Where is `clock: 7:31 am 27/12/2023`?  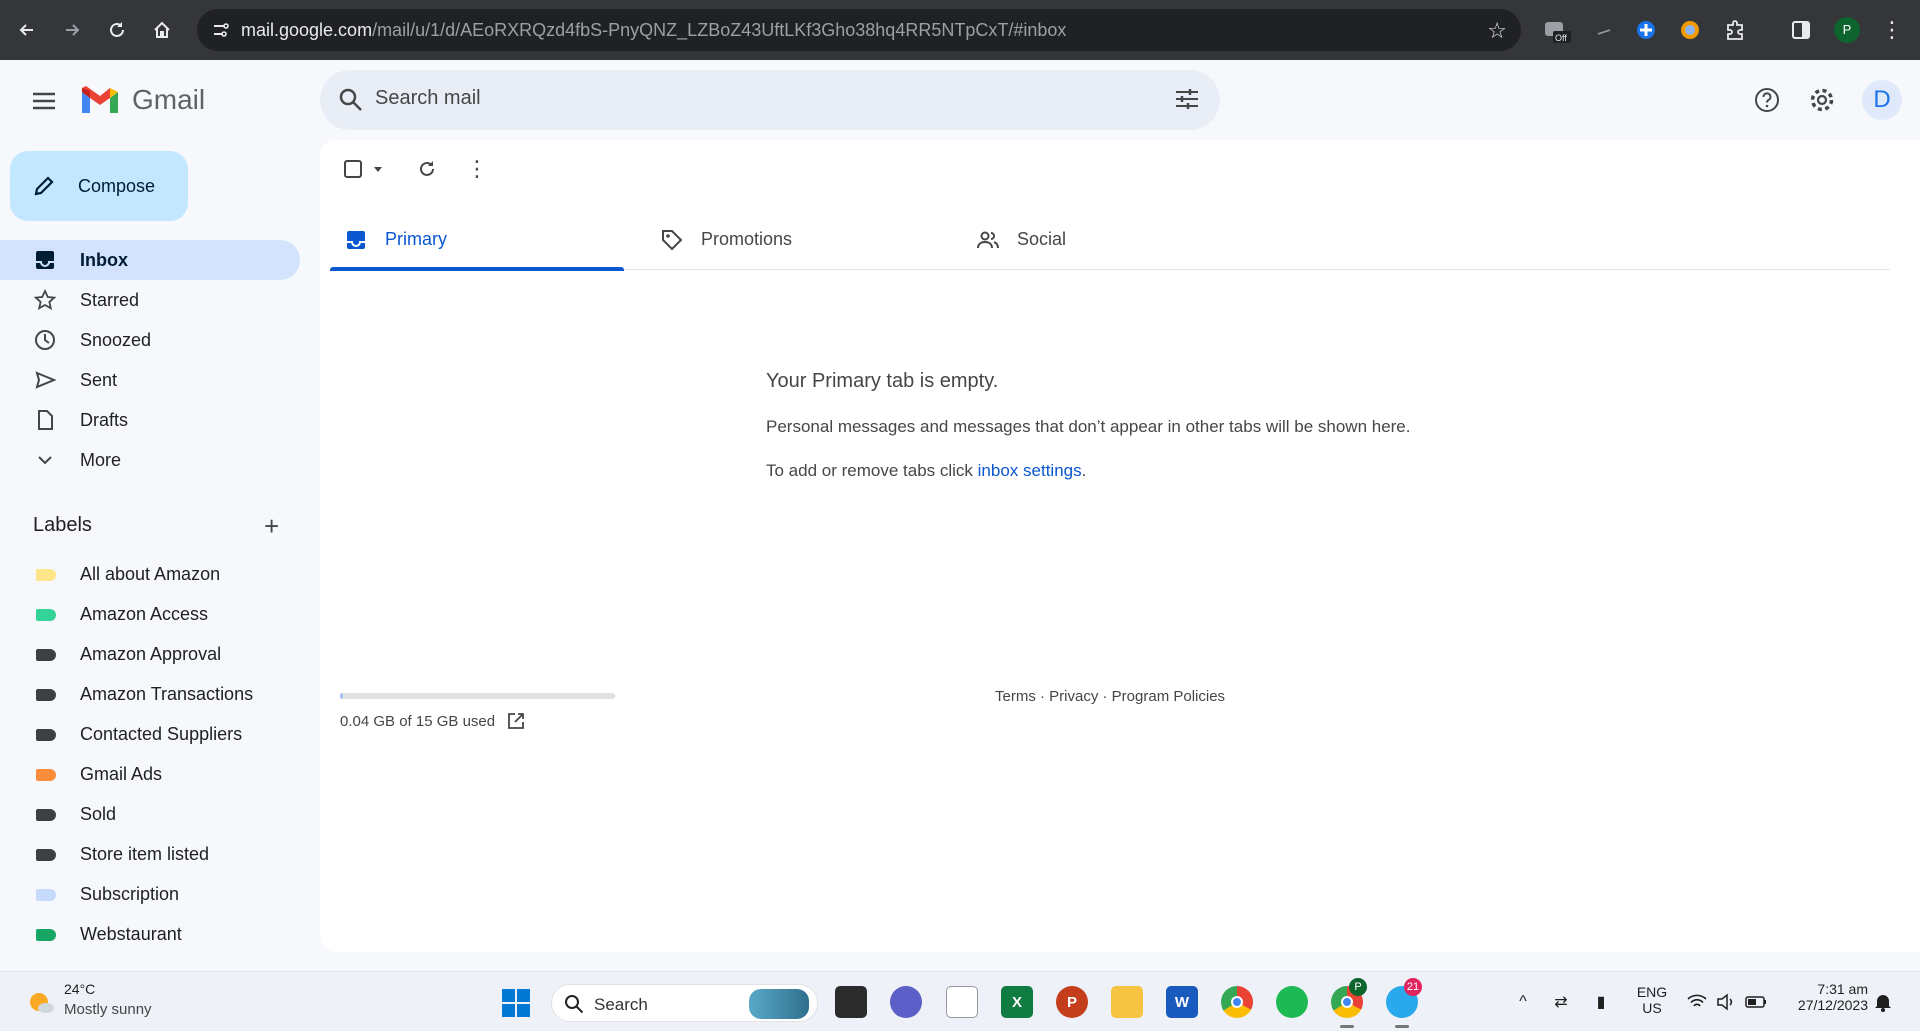 clock: 7:31 am 27/12/2023 is located at coordinates (1825, 997).